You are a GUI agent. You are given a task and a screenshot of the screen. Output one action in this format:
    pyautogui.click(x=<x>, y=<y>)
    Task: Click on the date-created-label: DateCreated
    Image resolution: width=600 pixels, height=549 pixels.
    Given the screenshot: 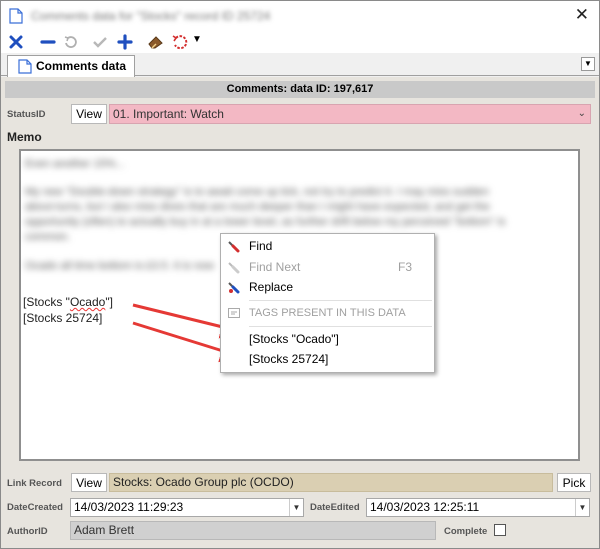 What is the action you would take?
    pyautogui.click(x=35, y=507)
    